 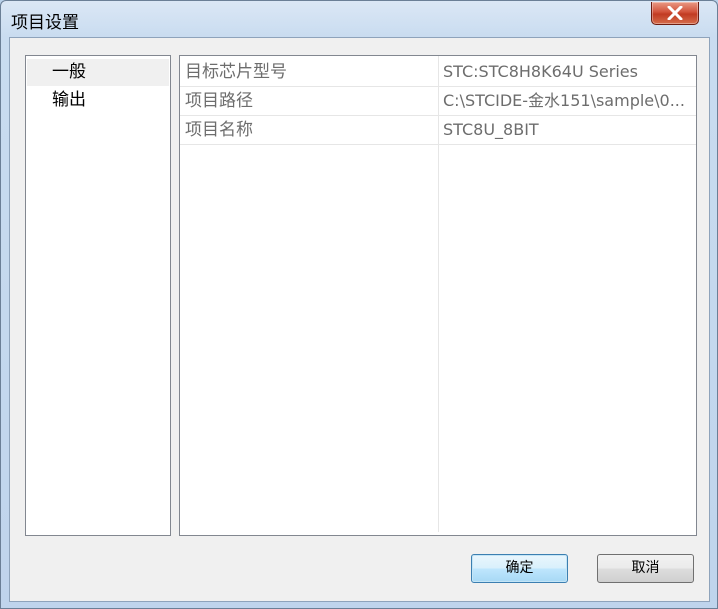 I want to click on close-button, so click(x=675, y=13).